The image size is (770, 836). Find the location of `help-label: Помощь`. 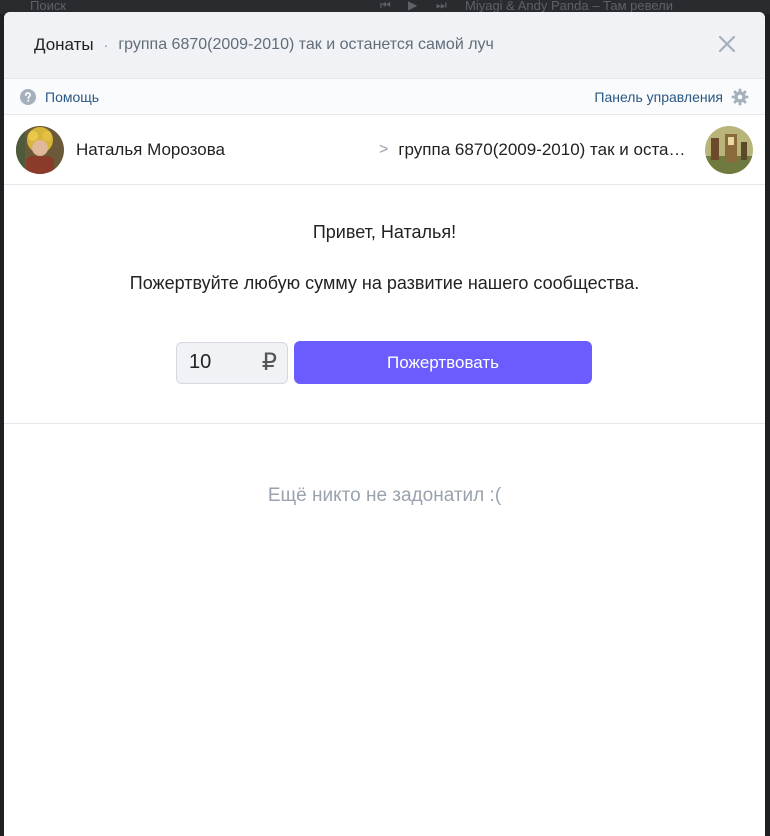

help-label: Помощь is located at coordinates (72, 96).